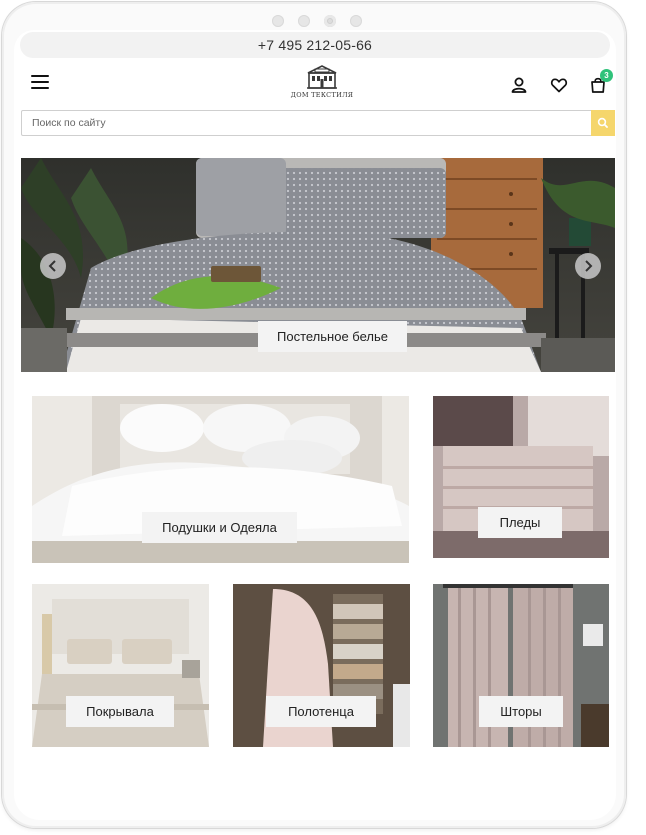 The height and width of the screenshot is (835, 646). Describe the element at coordinates (322, 95) in the screenshot. I see `logo-text: ДОМ ТЕКСТИЛЯ` at that location.